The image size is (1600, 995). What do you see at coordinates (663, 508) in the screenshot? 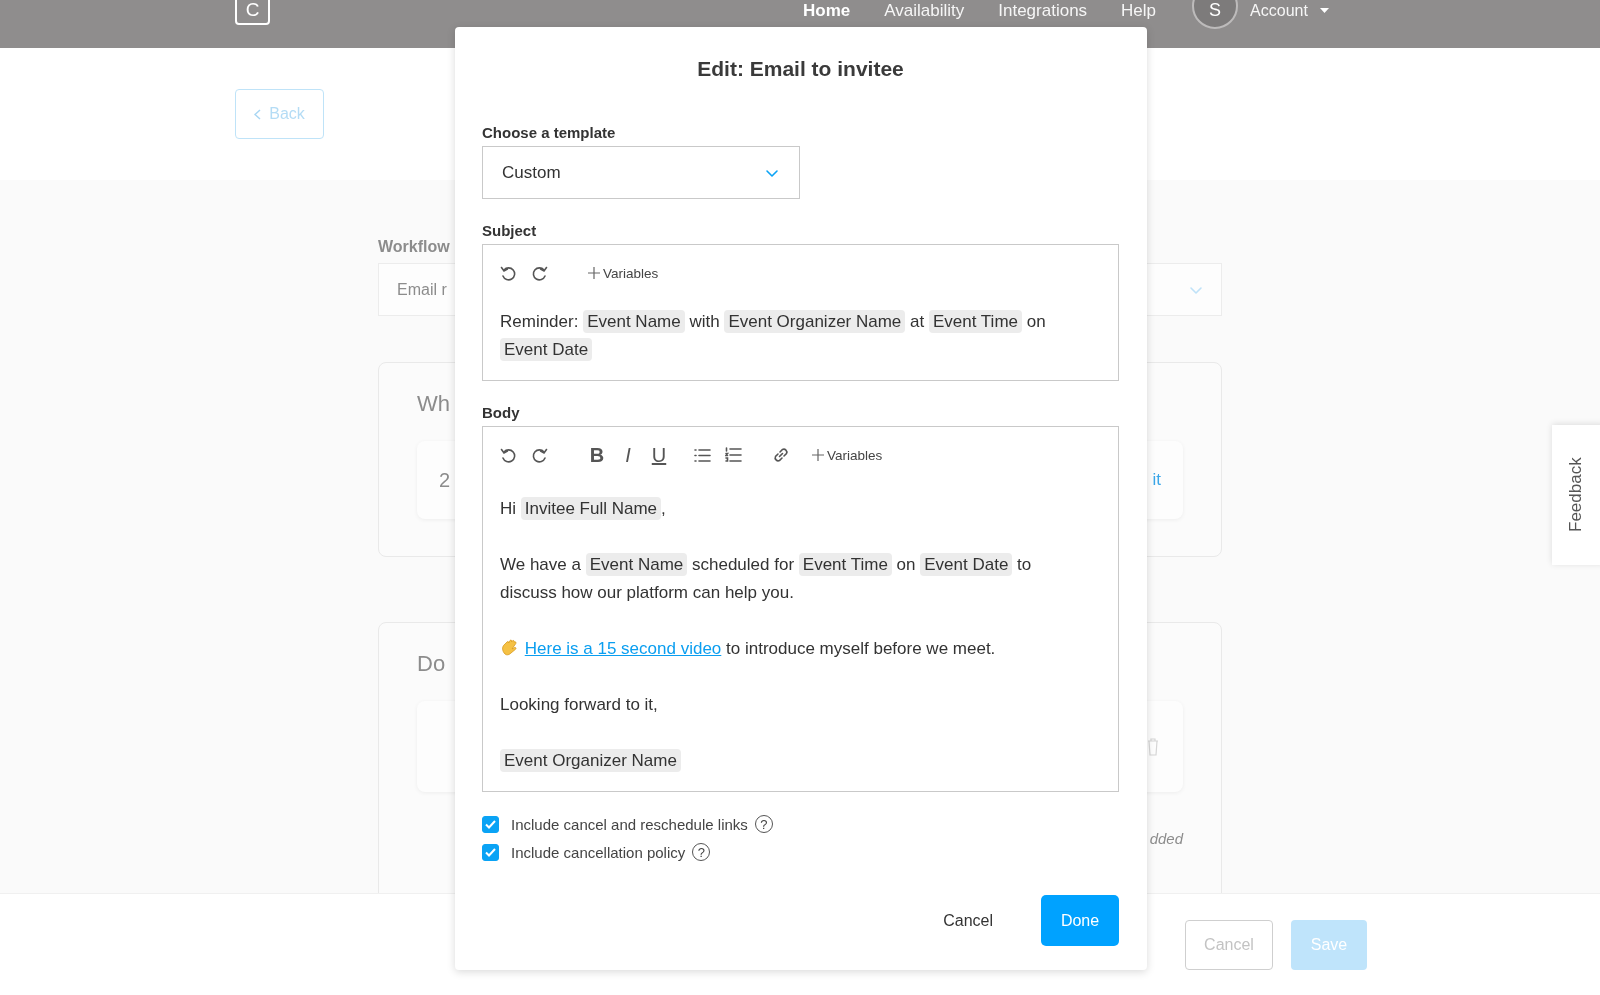
I see `punctuation: ,` at bounding box center [663, 508].